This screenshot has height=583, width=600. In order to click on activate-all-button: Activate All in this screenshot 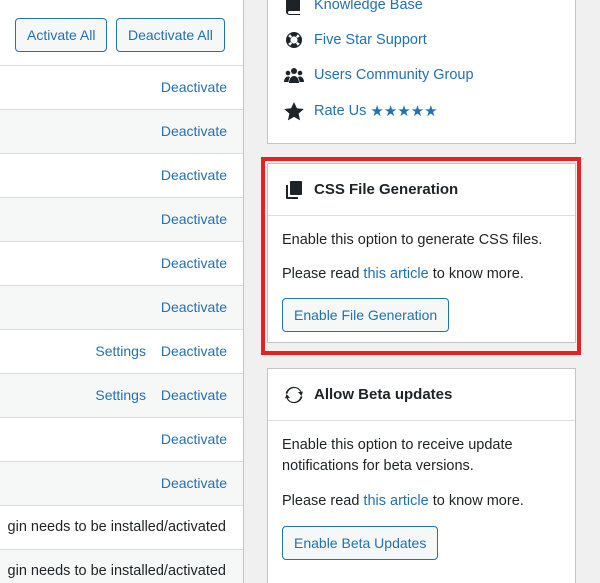, I will do `click(61, 35)`.